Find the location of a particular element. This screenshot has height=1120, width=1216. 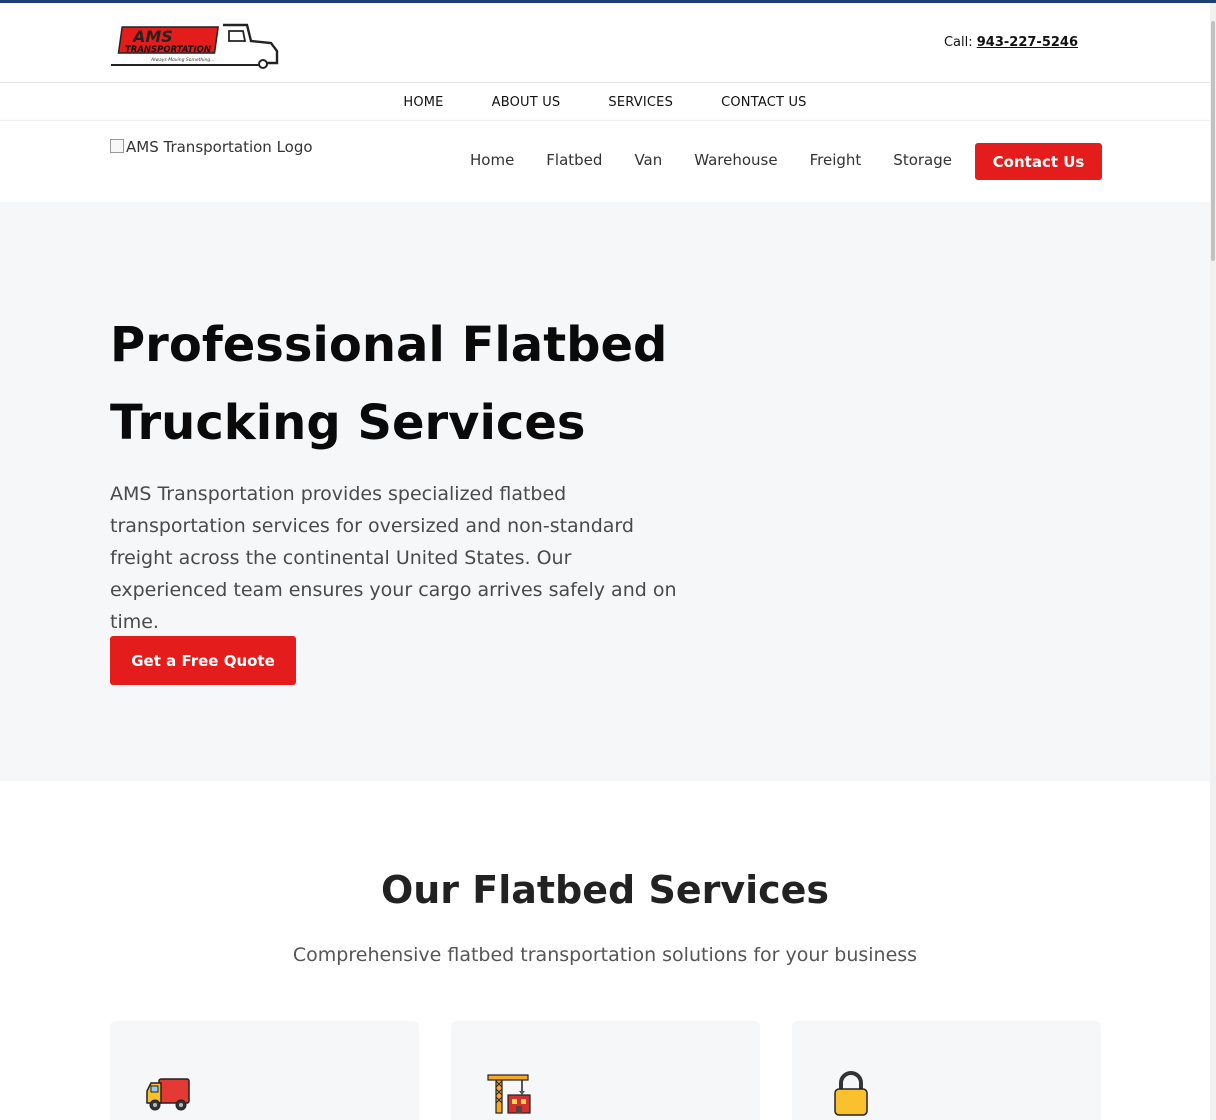

hero-title: Professional Flatbed Trucking Services is located at coordinates (410, 384).